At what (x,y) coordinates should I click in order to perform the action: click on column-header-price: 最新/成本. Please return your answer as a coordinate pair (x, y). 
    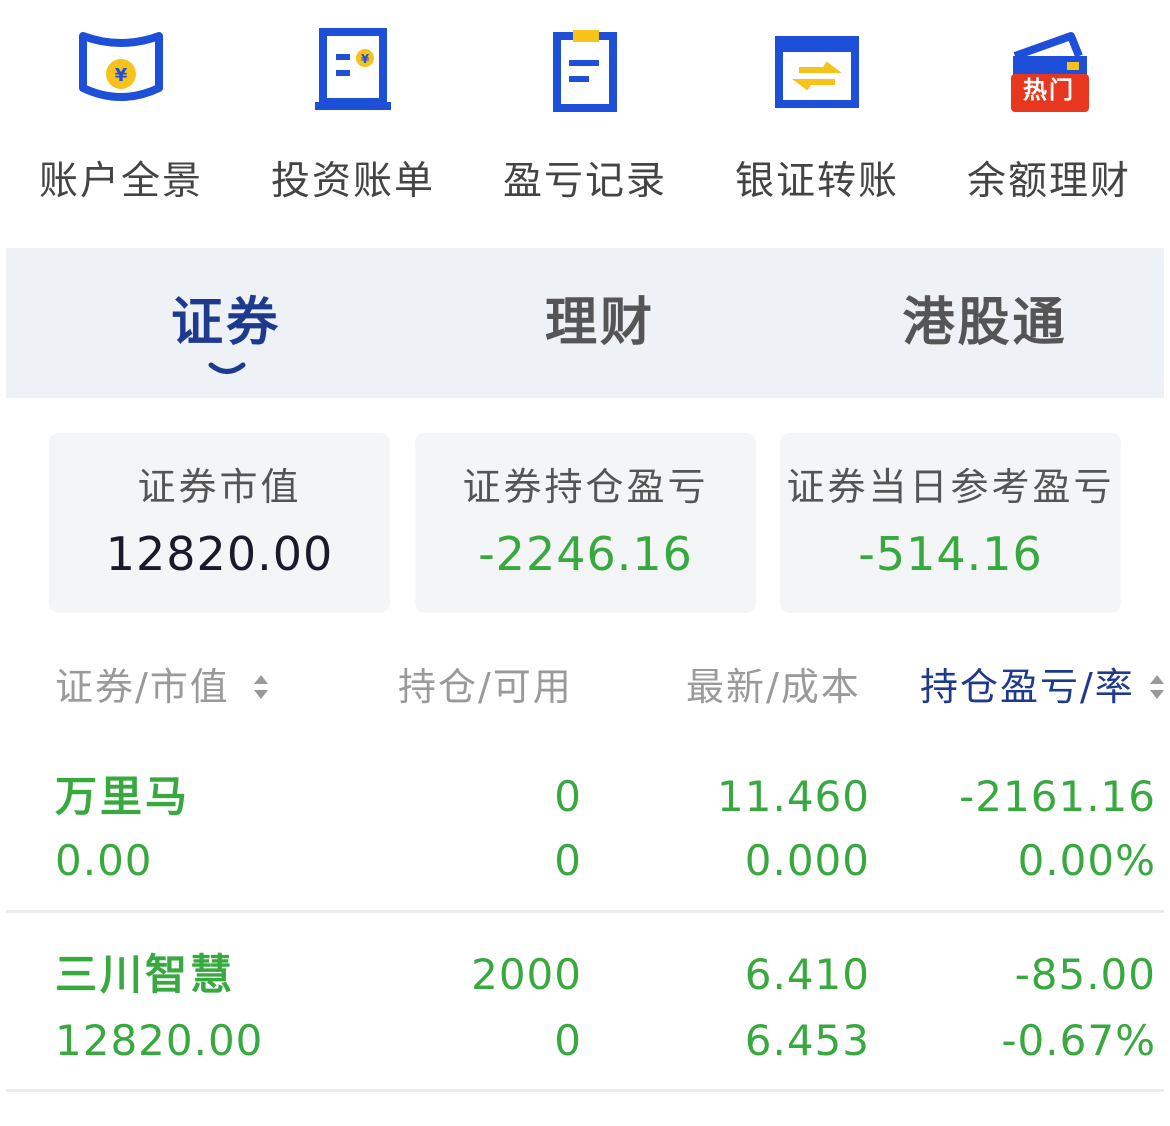
    Looking at the image, I should click on (773, 687).